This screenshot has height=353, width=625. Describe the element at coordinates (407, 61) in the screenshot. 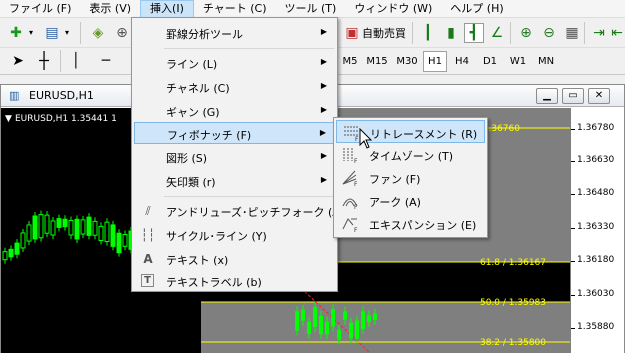

I see `timeframe-m30: M30` at that location.